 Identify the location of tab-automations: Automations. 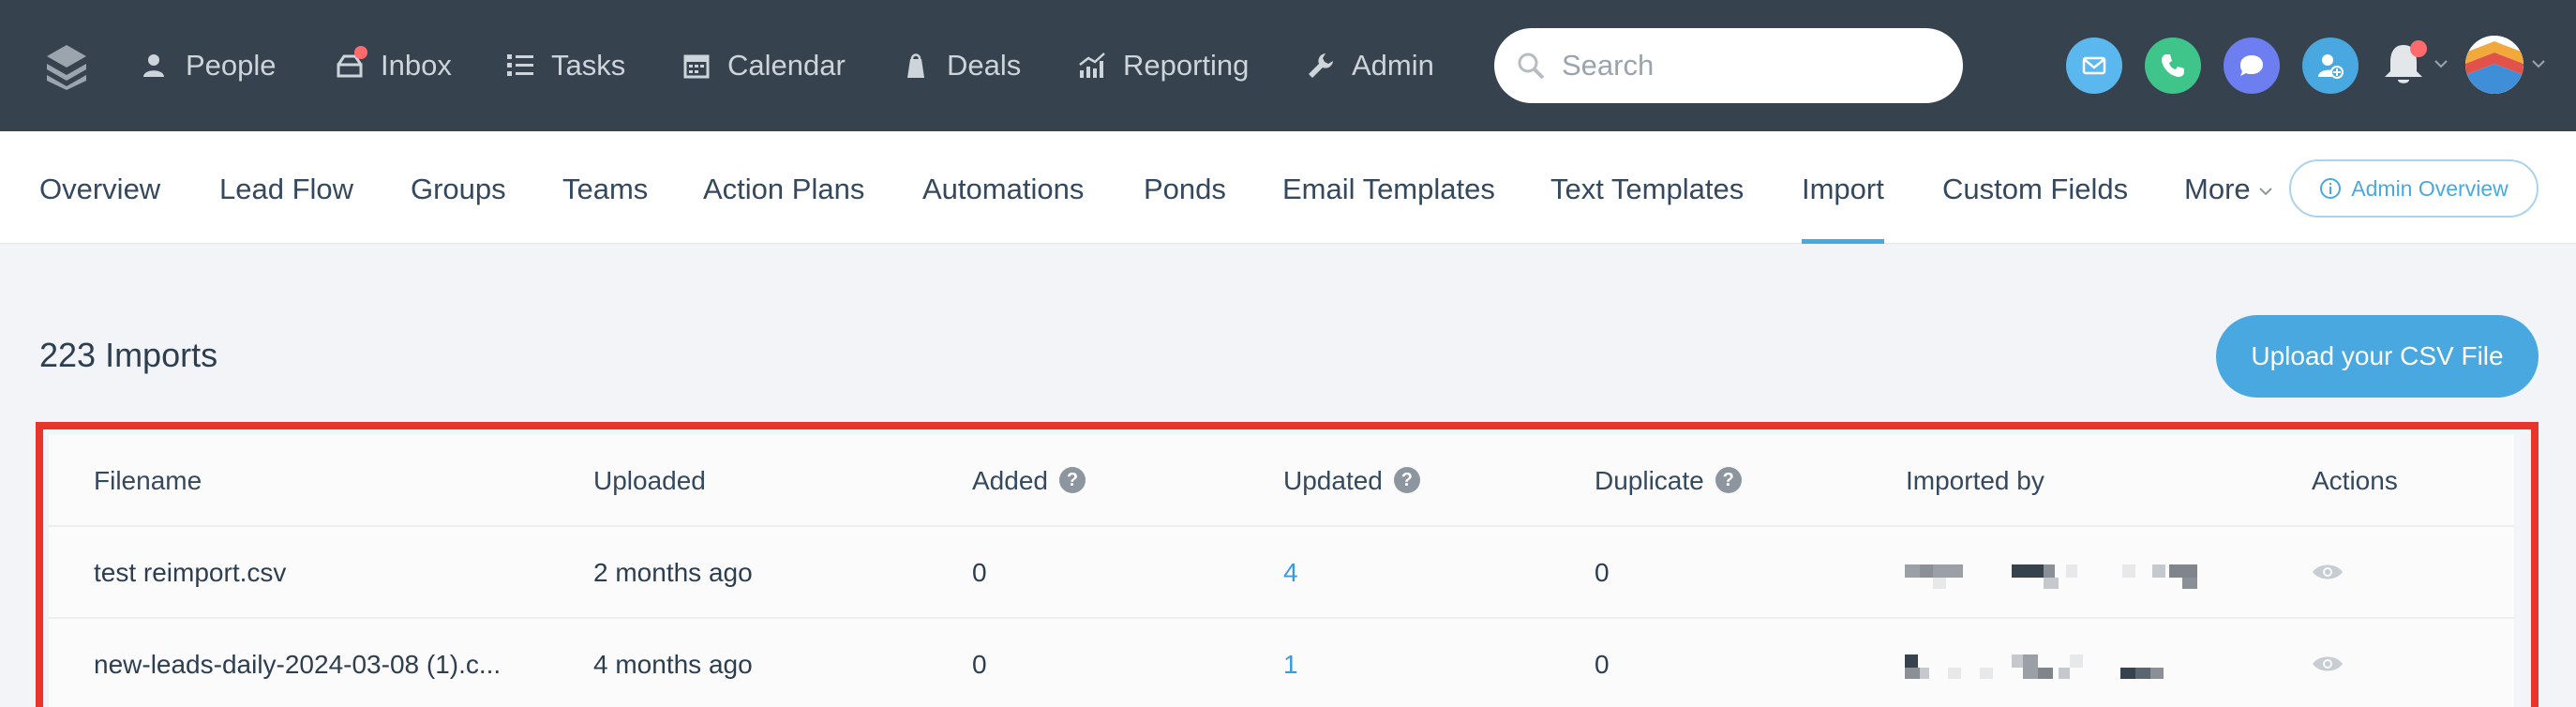
(1003, 187).